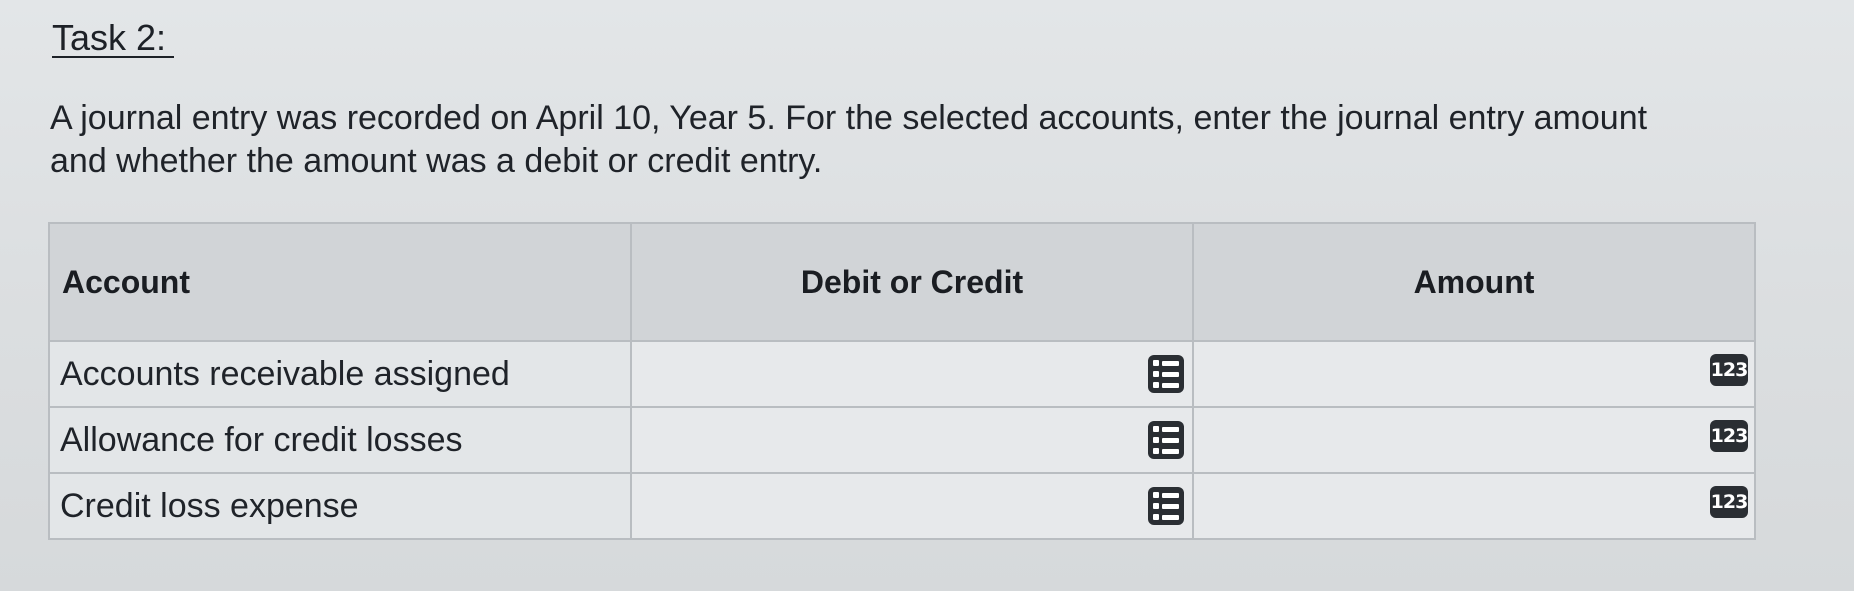 The height and width of the screenshot is (591, 1854). I want to click on table-row: Allowance for credit losses 123, so click(902, 440).